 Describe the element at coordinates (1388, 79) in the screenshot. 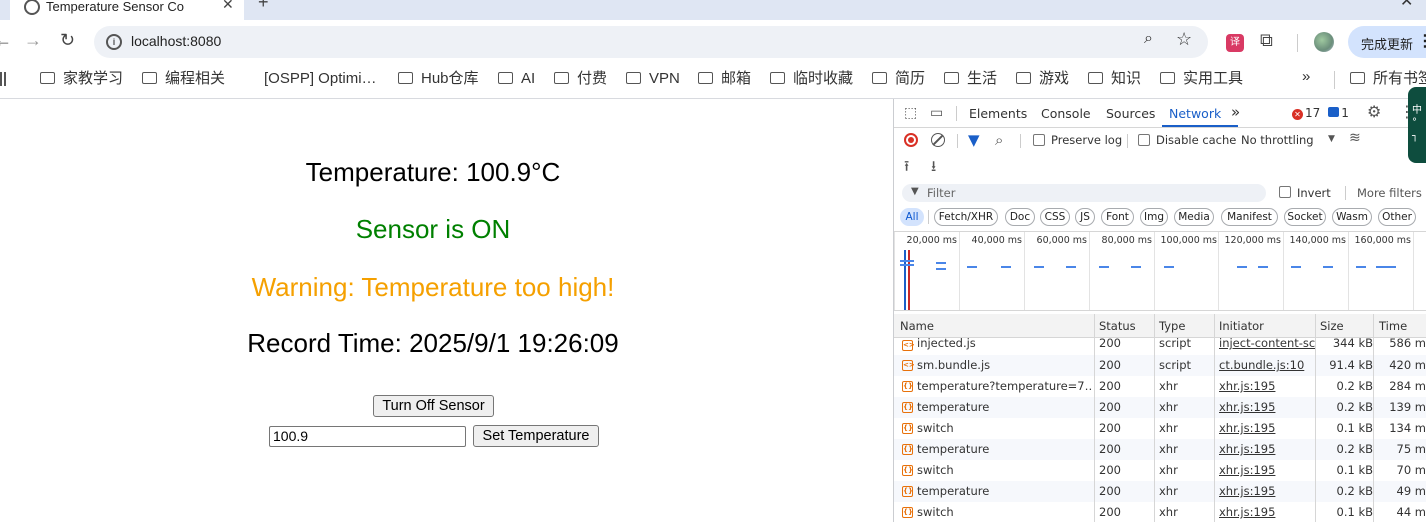

I see `all-bookmarks-folder: 所有书签` at that location.